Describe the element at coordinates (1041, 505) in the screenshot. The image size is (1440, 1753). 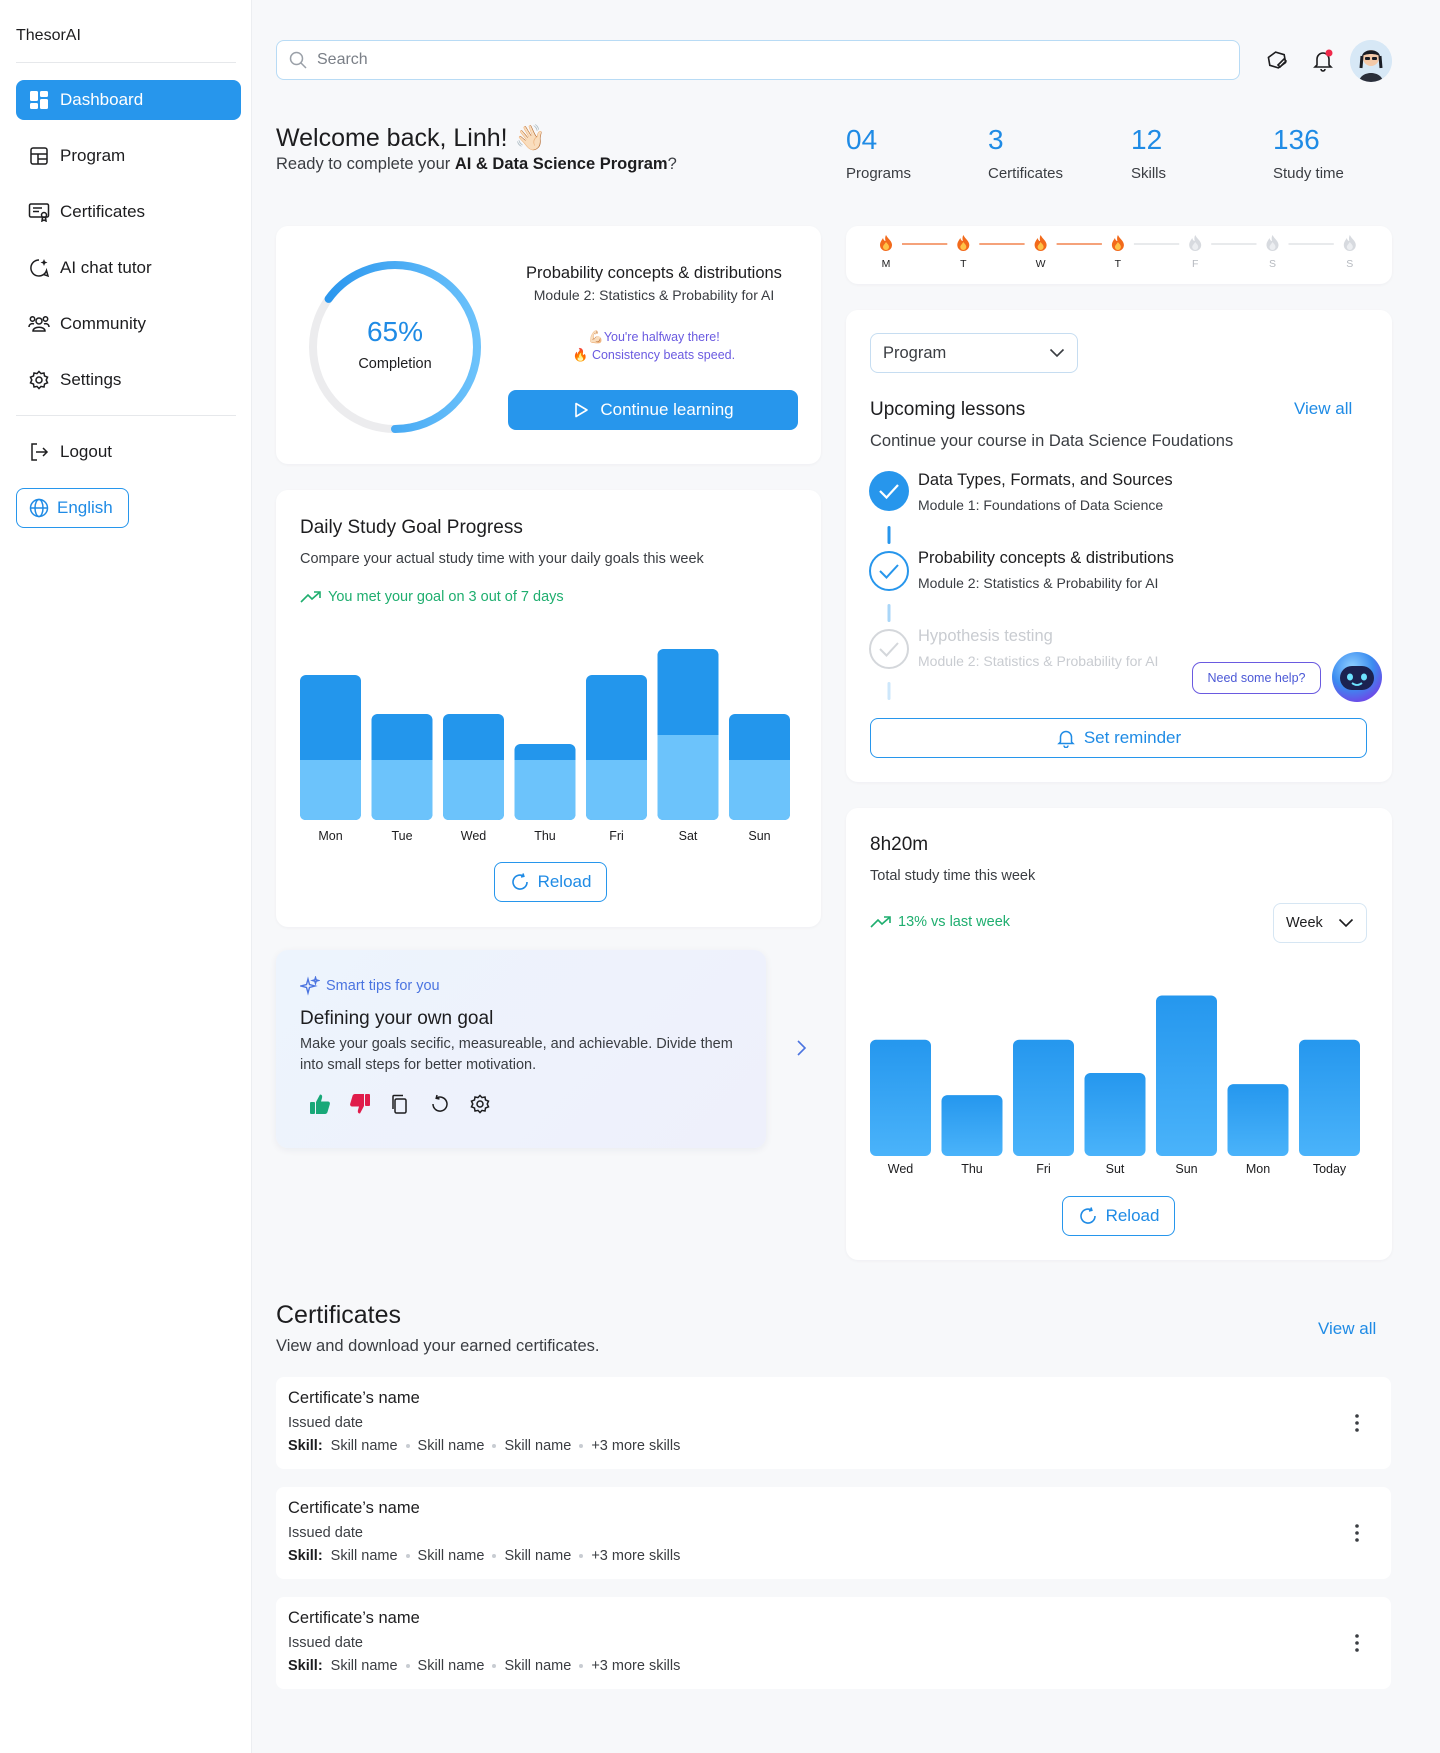
I see `lesson-module: Module 1: Foundations of Data Science` at that location.